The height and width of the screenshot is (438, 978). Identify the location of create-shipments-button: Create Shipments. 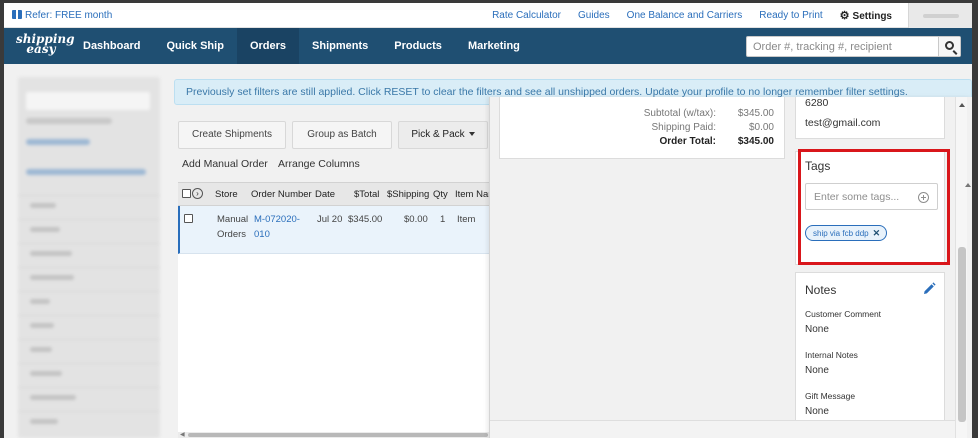
(232, 135).